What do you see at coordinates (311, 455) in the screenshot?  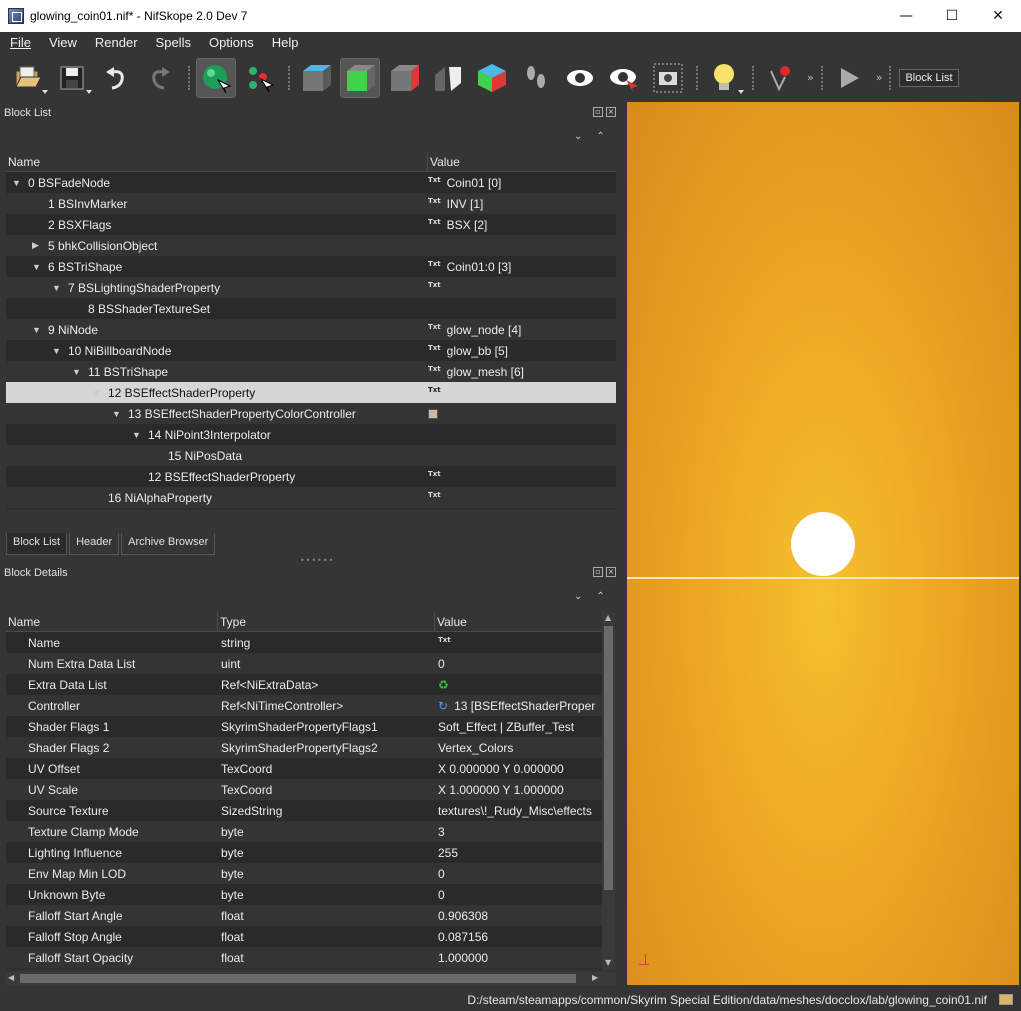 I see `tree-row: 15 NiPosData` at bounding box center [311, 455].